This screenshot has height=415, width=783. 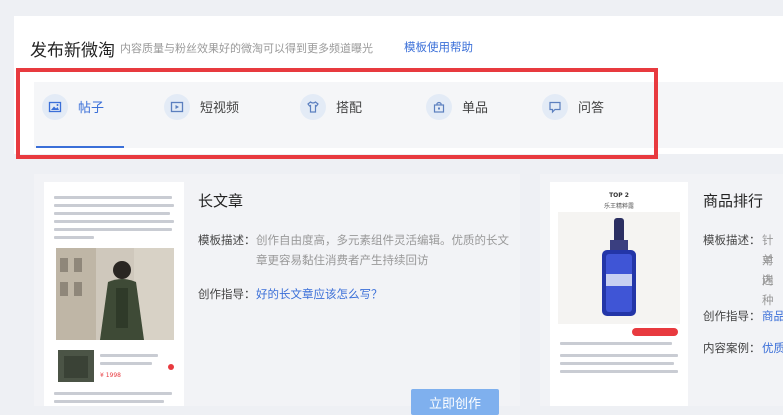 I want to click on template-preview-ranking: TOP 2 乐王精粹露, so click(x=619, y=294).